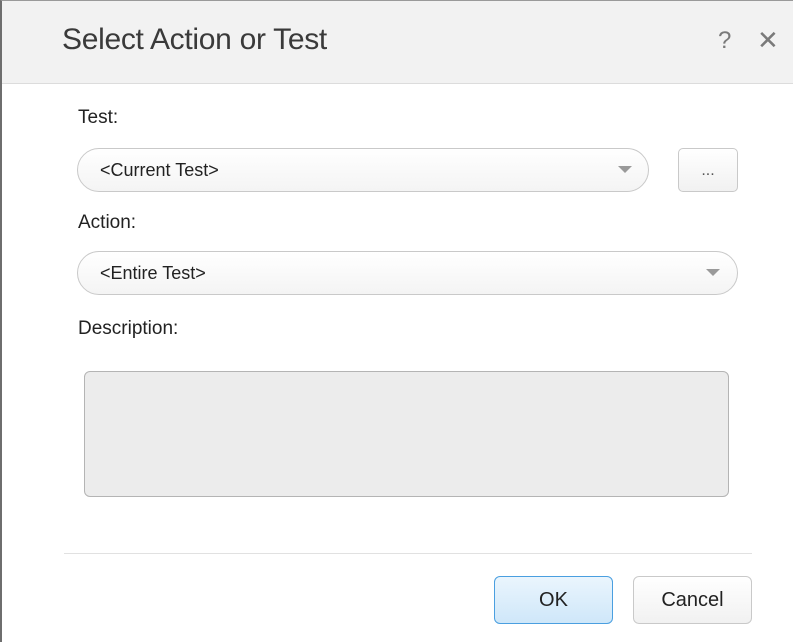 This screenshot has height=642, width=793. What do you see at coordinates (553, 600) in the screenshot?
I see `ok-button: OK` at bounding box center [553, 600].